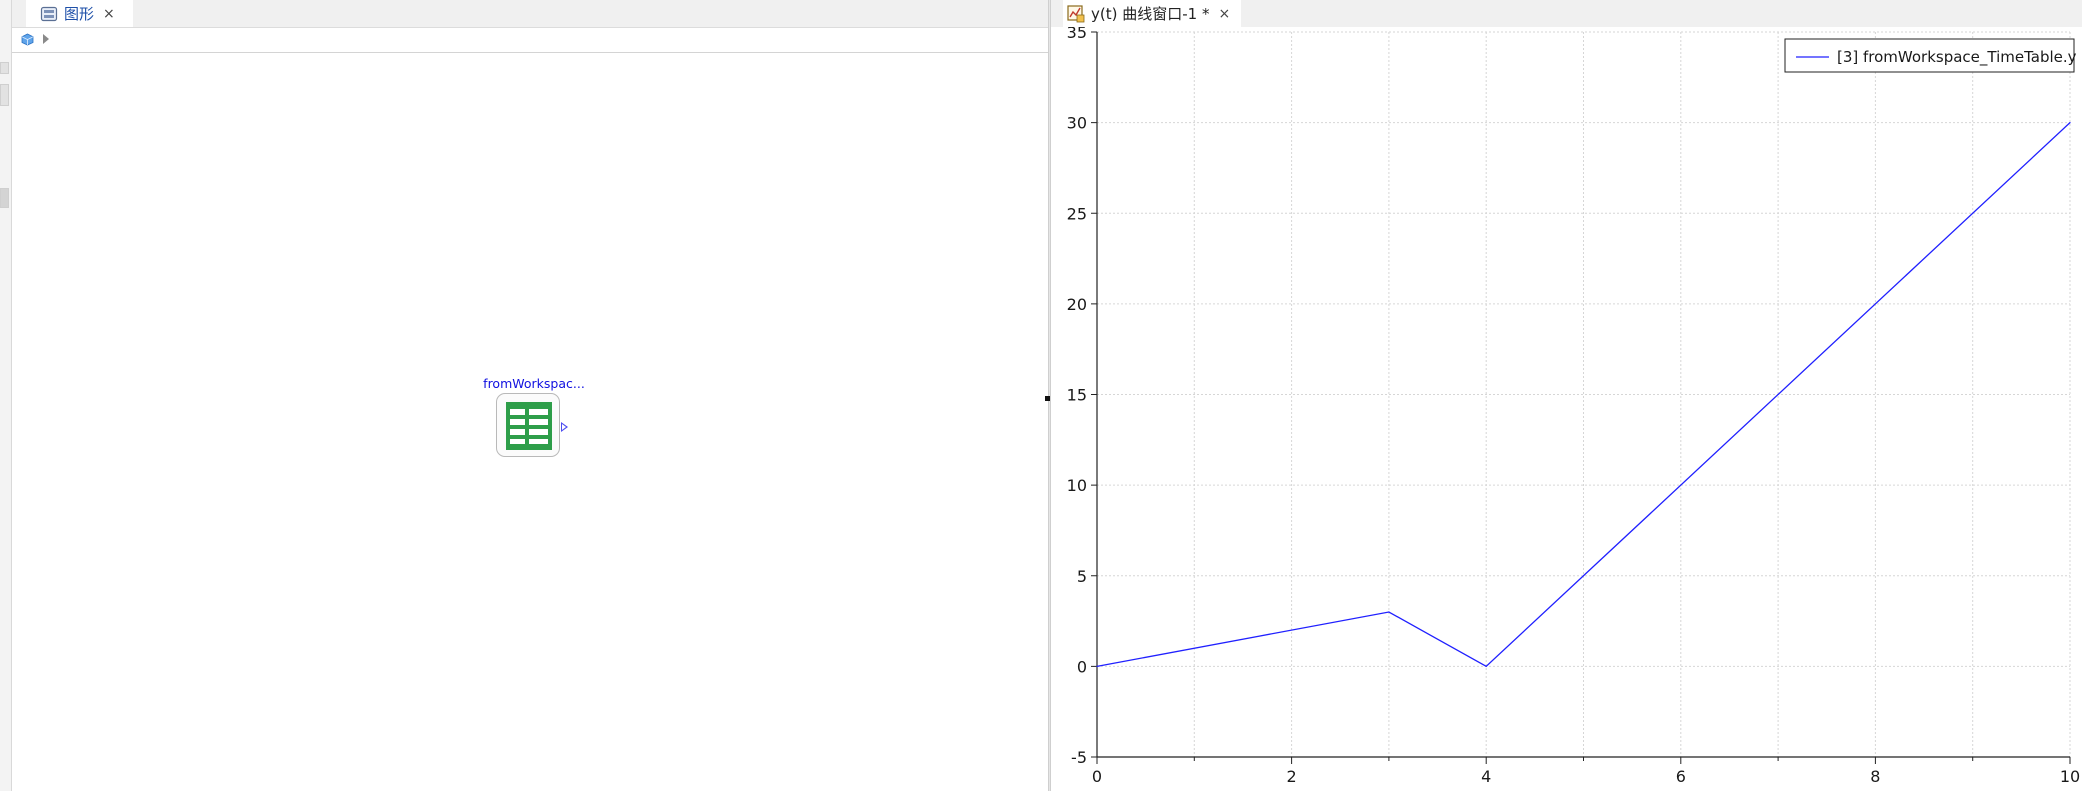  Describe the element at coordinates (1566, 13) in the screenshot. I see `plot-tab-bar: y(t) 曲线窗口-1 * ×` at that location.